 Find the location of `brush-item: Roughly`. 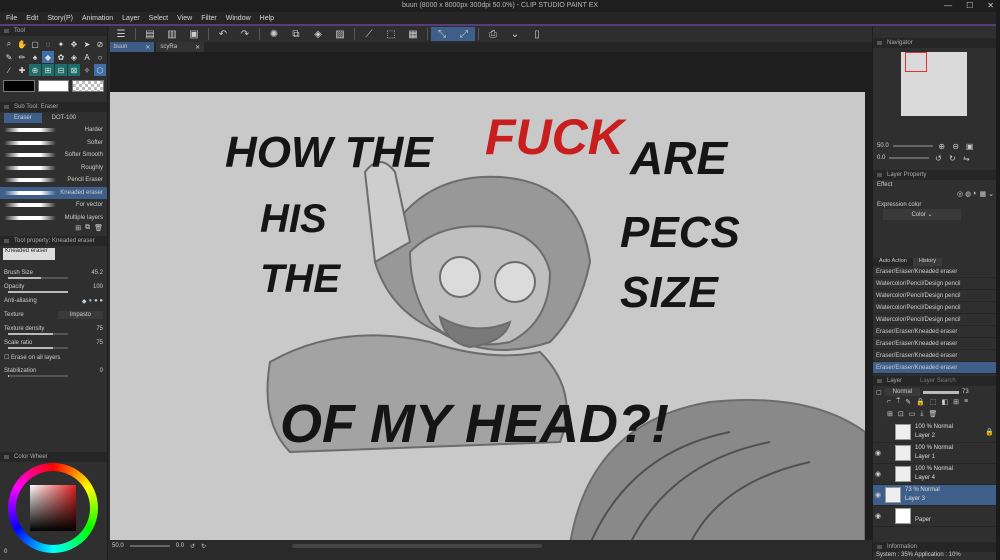

brush-item: Roughly is located at coordinates (53, 168).